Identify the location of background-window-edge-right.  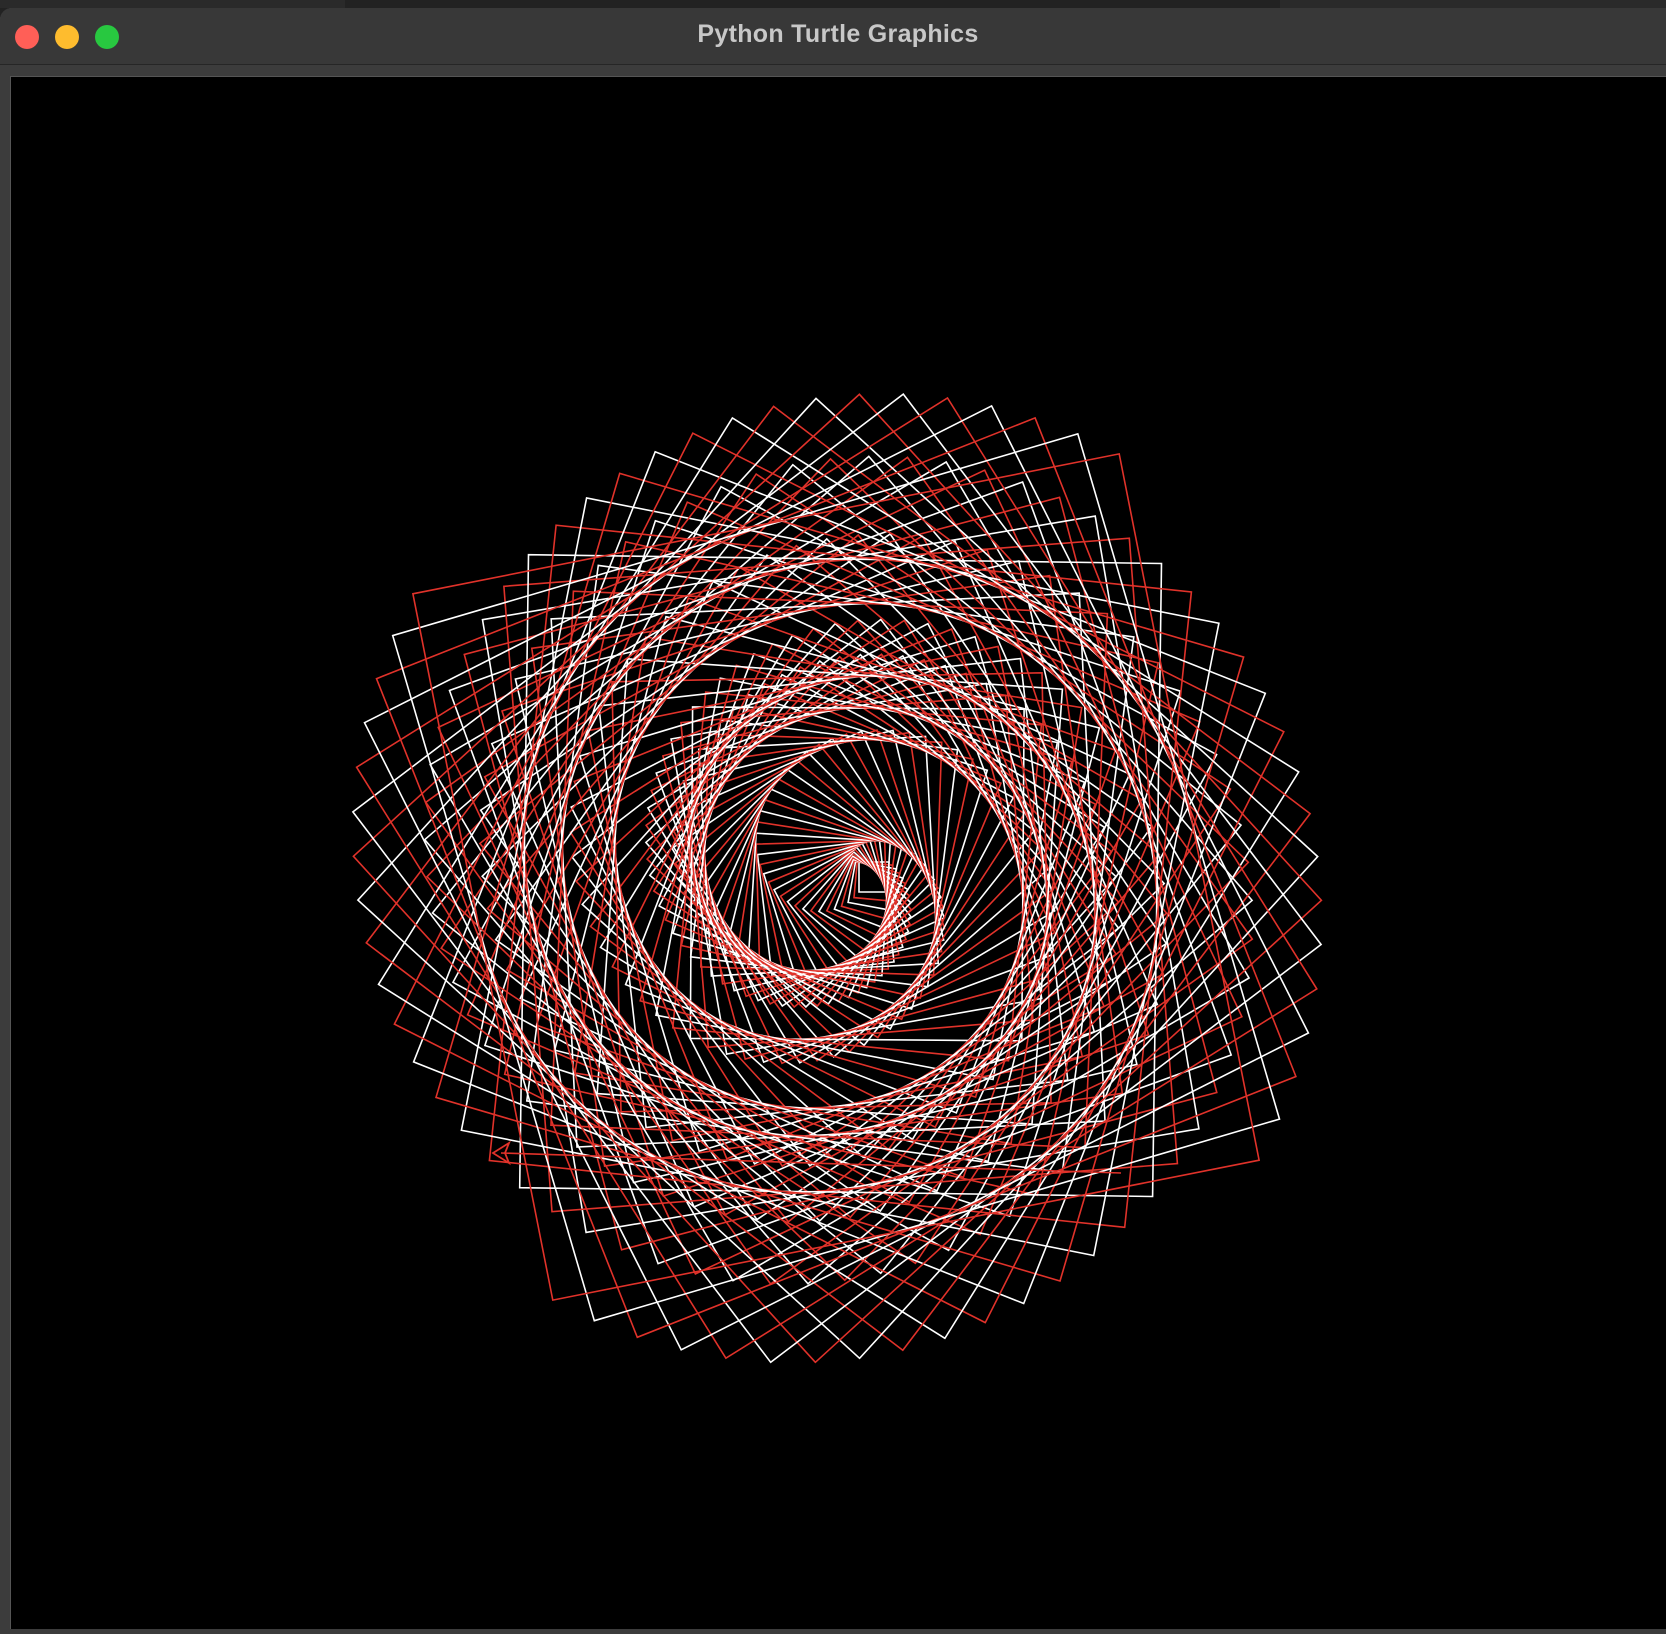
(1473, 4).